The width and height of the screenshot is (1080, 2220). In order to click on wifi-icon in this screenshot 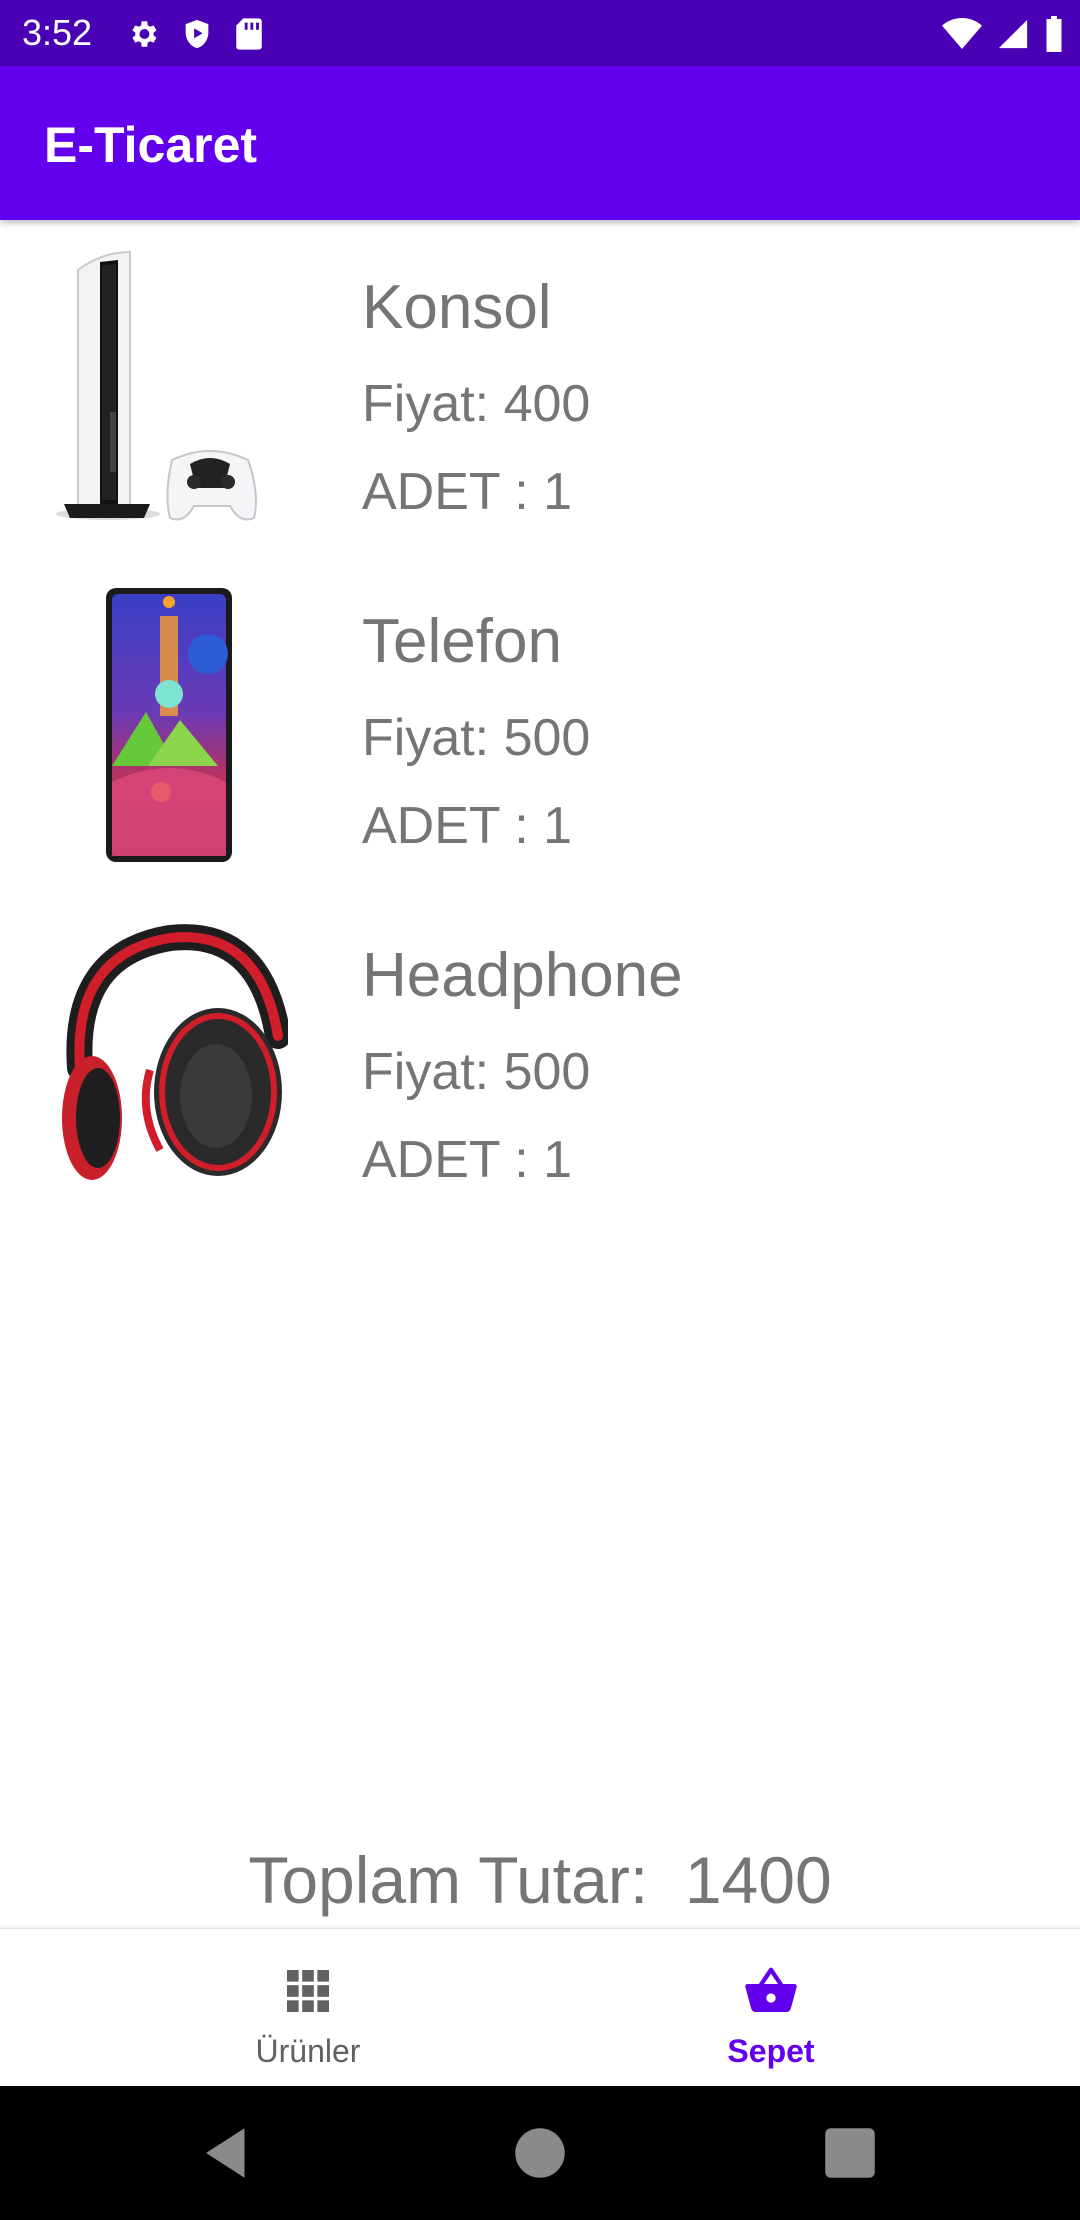, I will do `click(962, 33)`.